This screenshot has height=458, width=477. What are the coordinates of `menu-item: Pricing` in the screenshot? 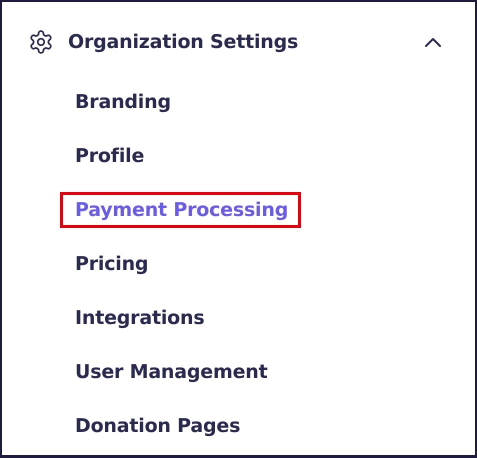 It's located at (111, 264).